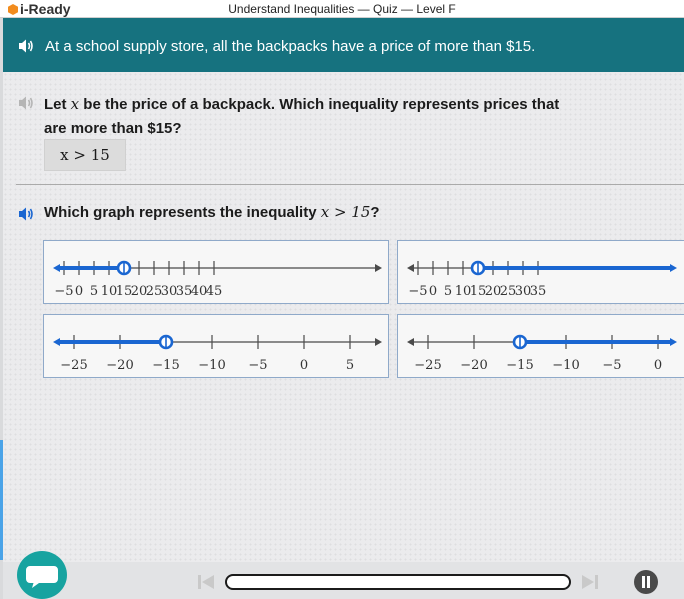 The width and height of the screenshot is (684, 599). I want to click on number-line: −25 −20 −15 −10 −5 0 5, so click(217, 353).